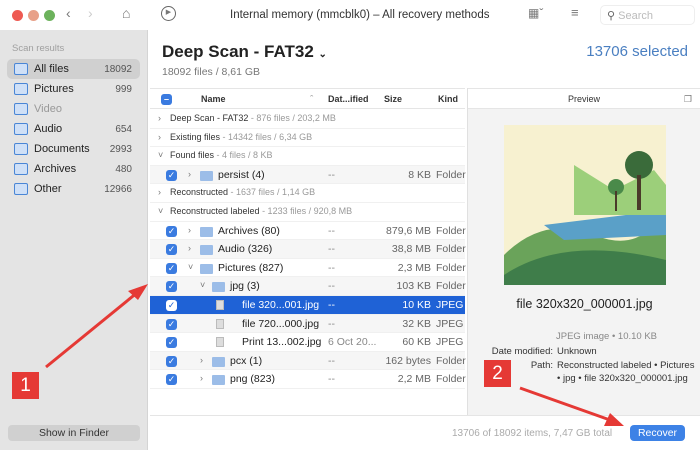 This screenshot has width=700, height=450. Describe the element at coordinates (308, 231) in the screenshot. I see `folder-row: ✓ › Archives (80) -- 879,6 MB Folder` at that location.